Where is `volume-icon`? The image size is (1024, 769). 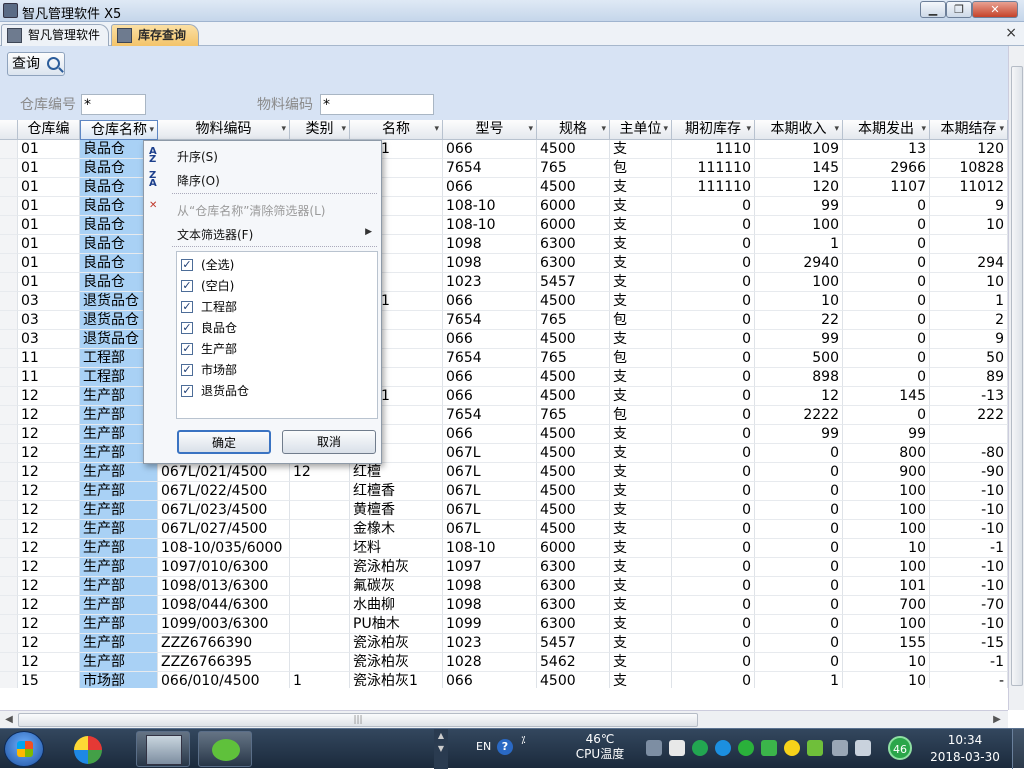 volume-icon is located at coordinates (863, 748).